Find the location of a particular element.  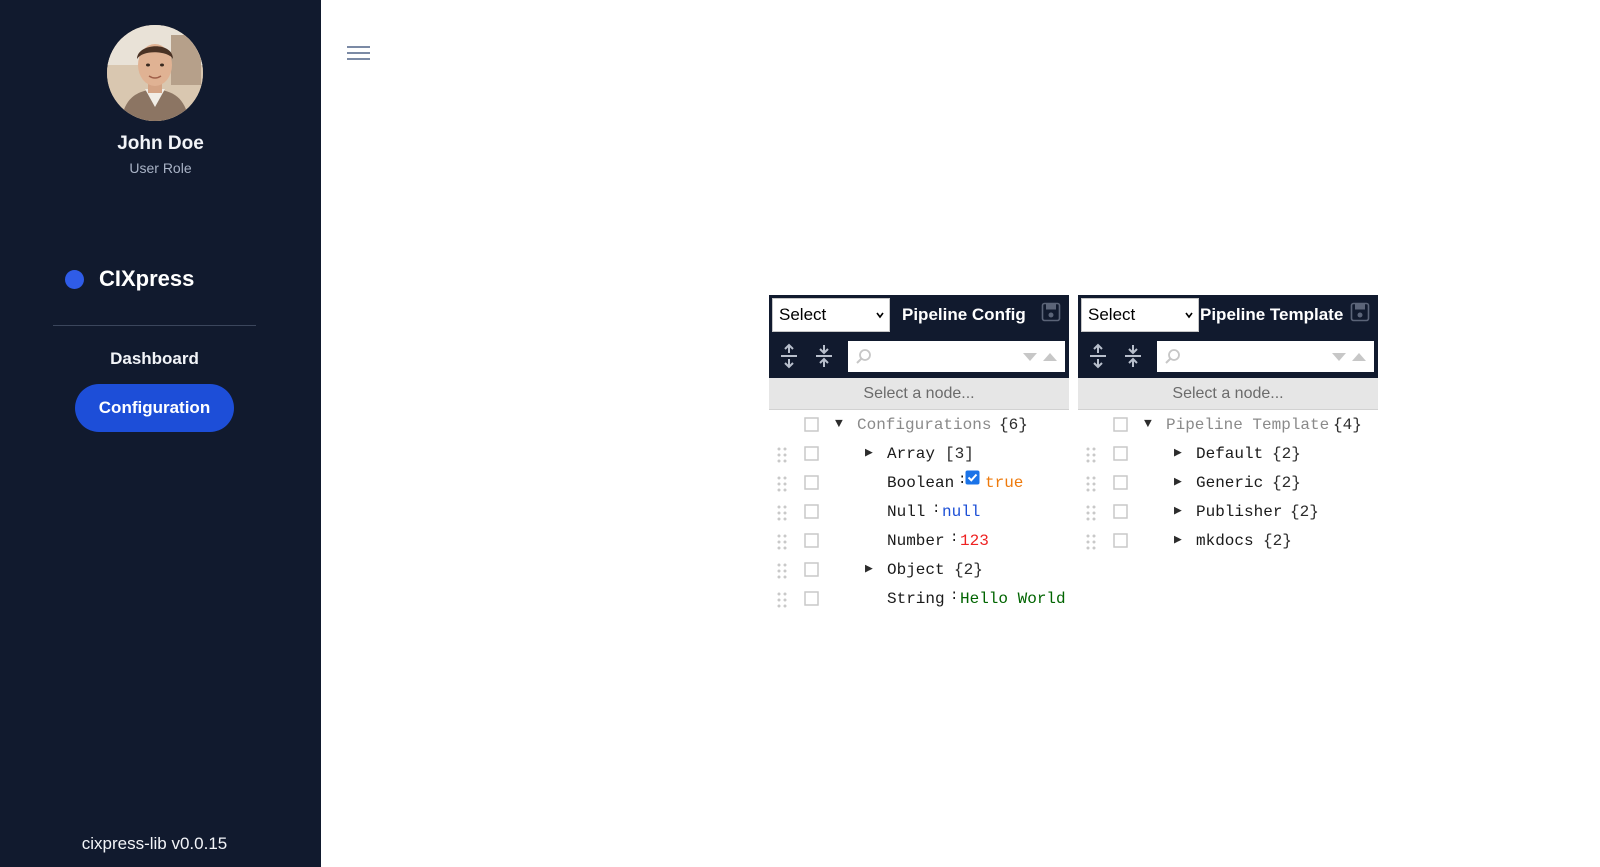

tree-row: ▶ mkdocs {2} is located at coordinates (1228, 540).